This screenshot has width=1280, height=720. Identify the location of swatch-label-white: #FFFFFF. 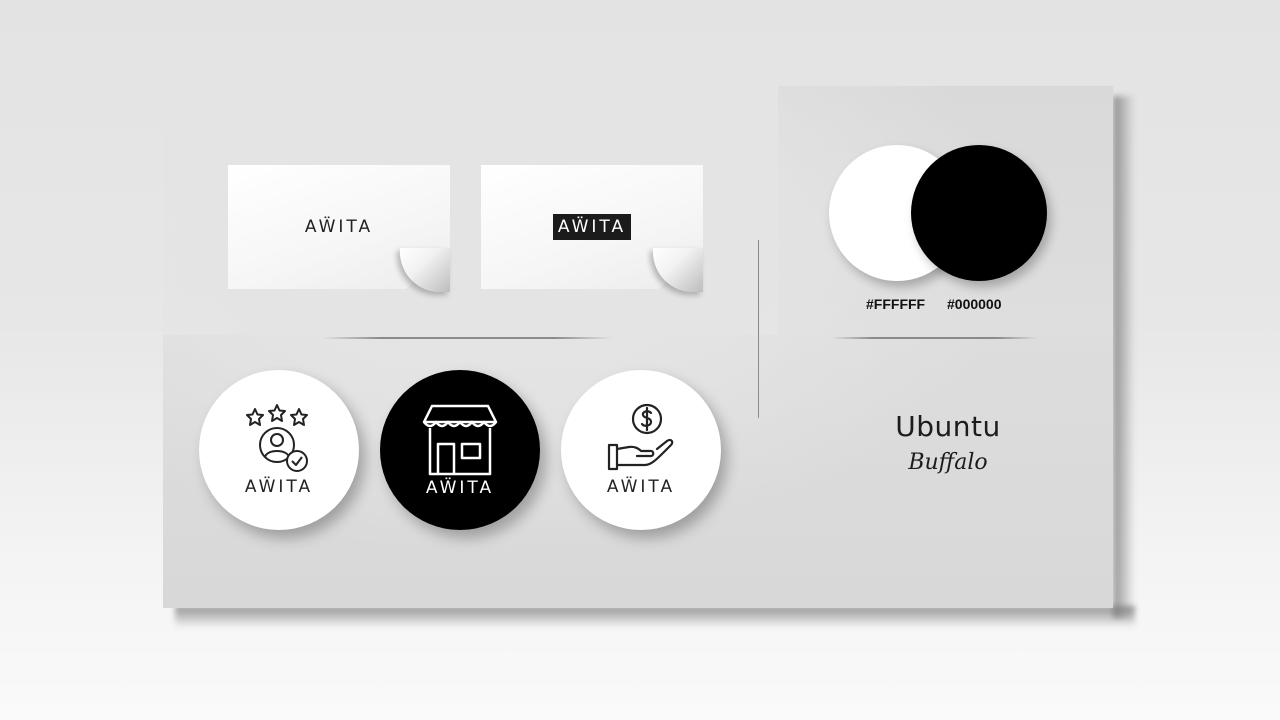
(896, 304).